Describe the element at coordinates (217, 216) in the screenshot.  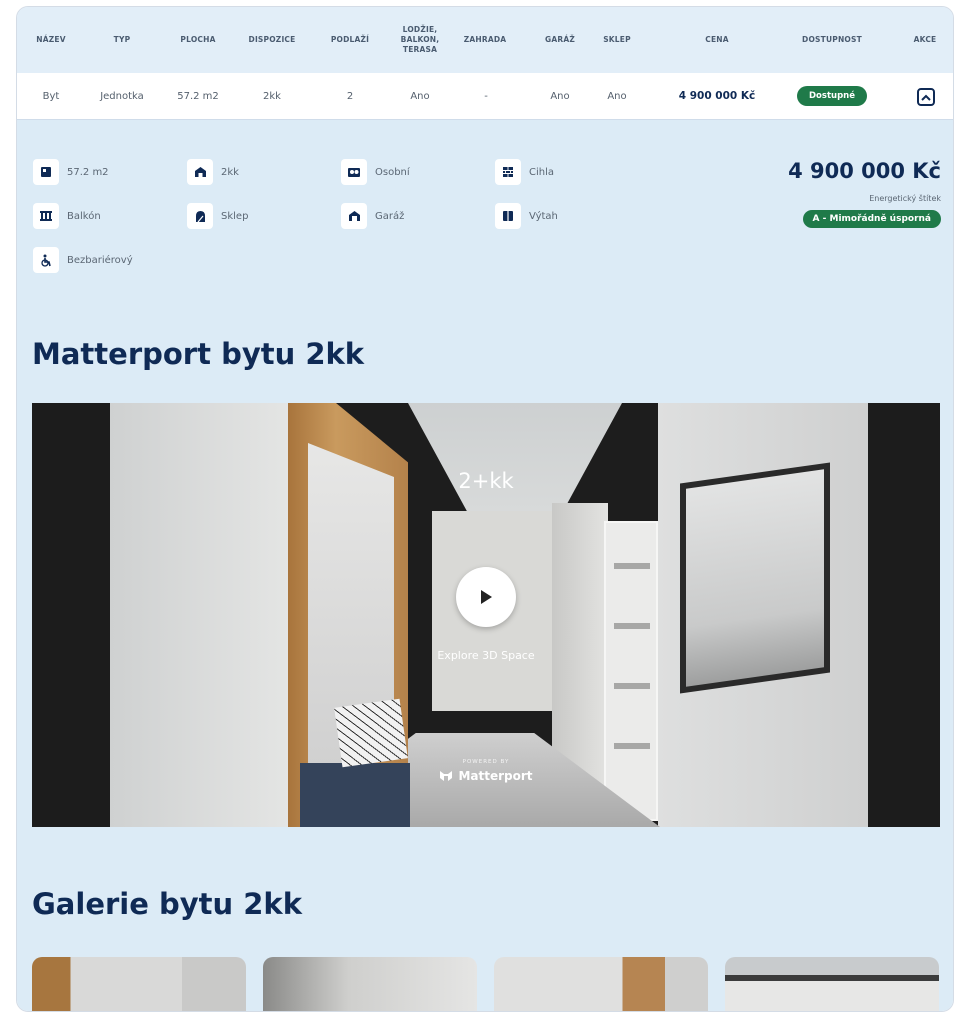
I see `feature-cellar: Sklep` at that location.